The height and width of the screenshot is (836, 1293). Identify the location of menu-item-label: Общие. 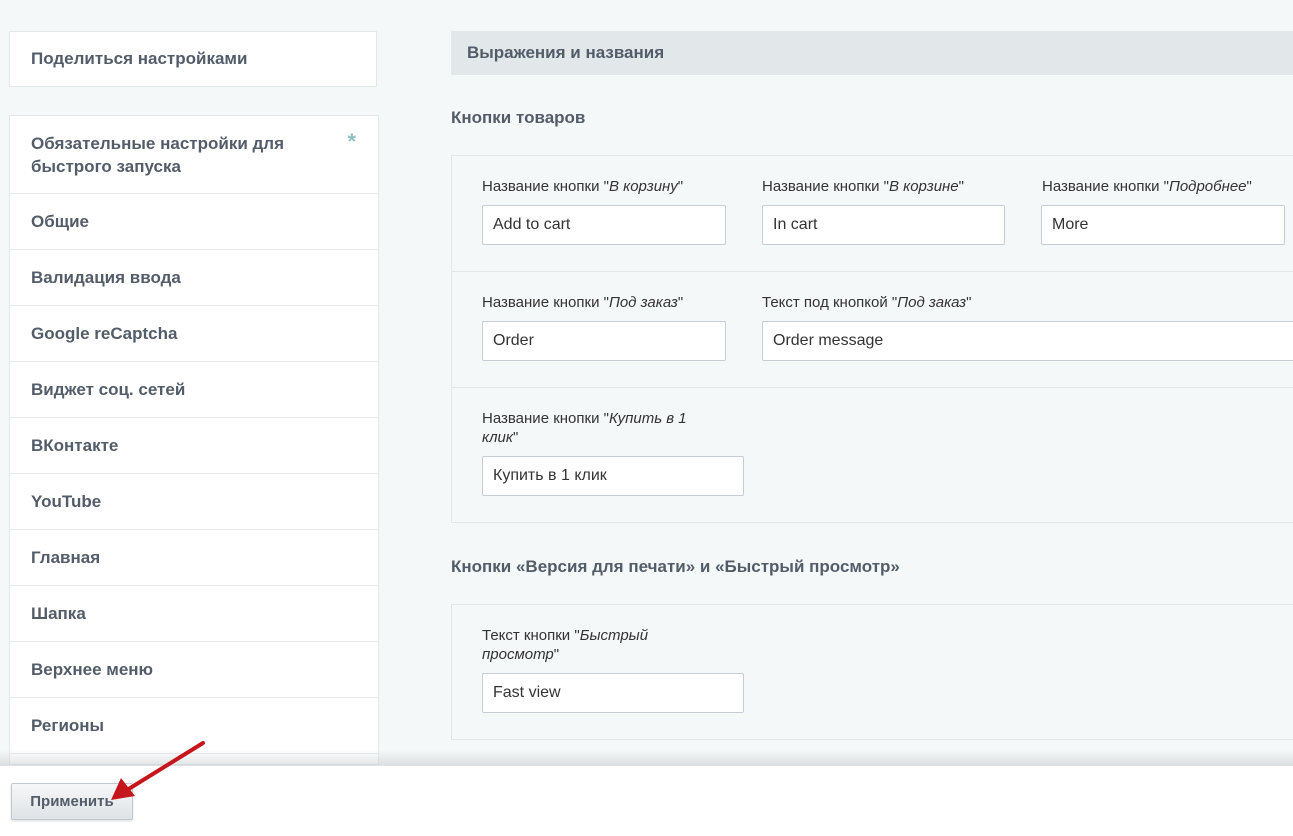
(60, 221).